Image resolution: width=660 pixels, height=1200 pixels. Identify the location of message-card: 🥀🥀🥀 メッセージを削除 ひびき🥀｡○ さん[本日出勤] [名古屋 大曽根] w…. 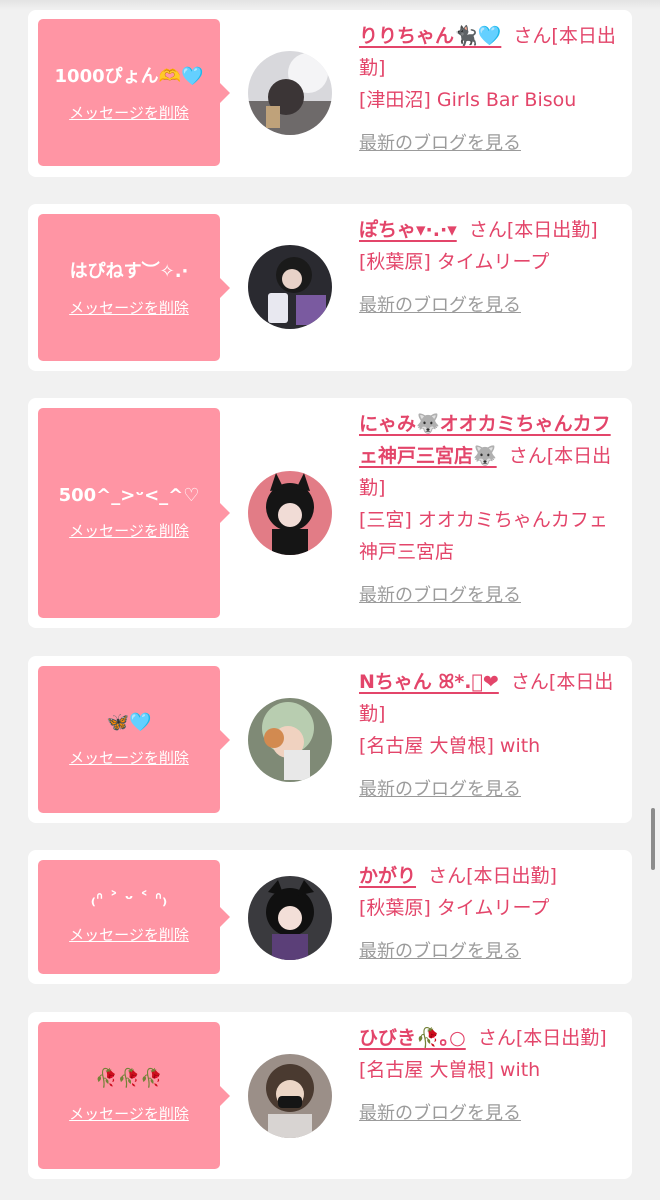
(330, 1095).